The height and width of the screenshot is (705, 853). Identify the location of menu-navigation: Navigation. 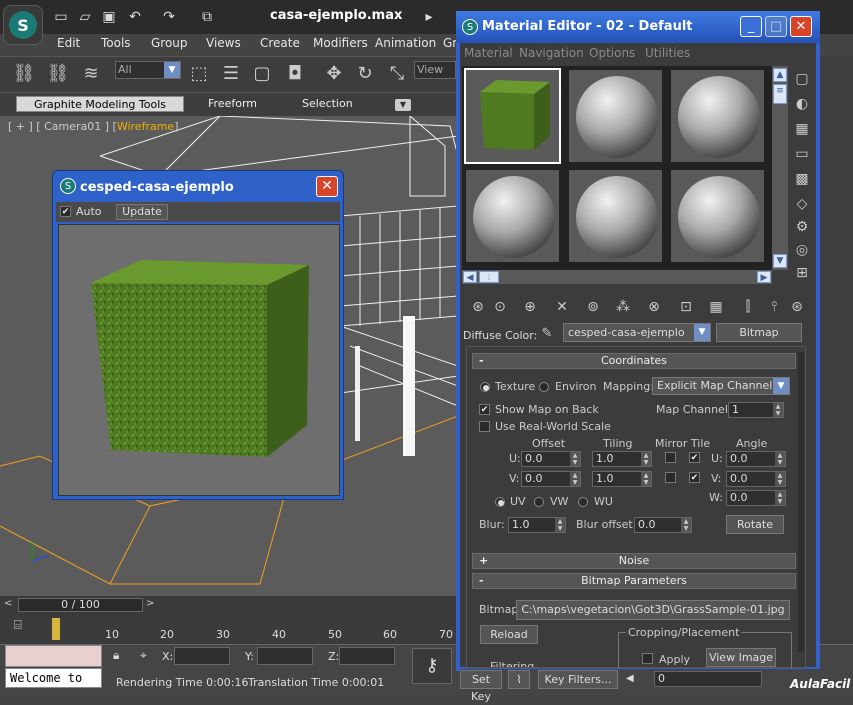
(551, 53).